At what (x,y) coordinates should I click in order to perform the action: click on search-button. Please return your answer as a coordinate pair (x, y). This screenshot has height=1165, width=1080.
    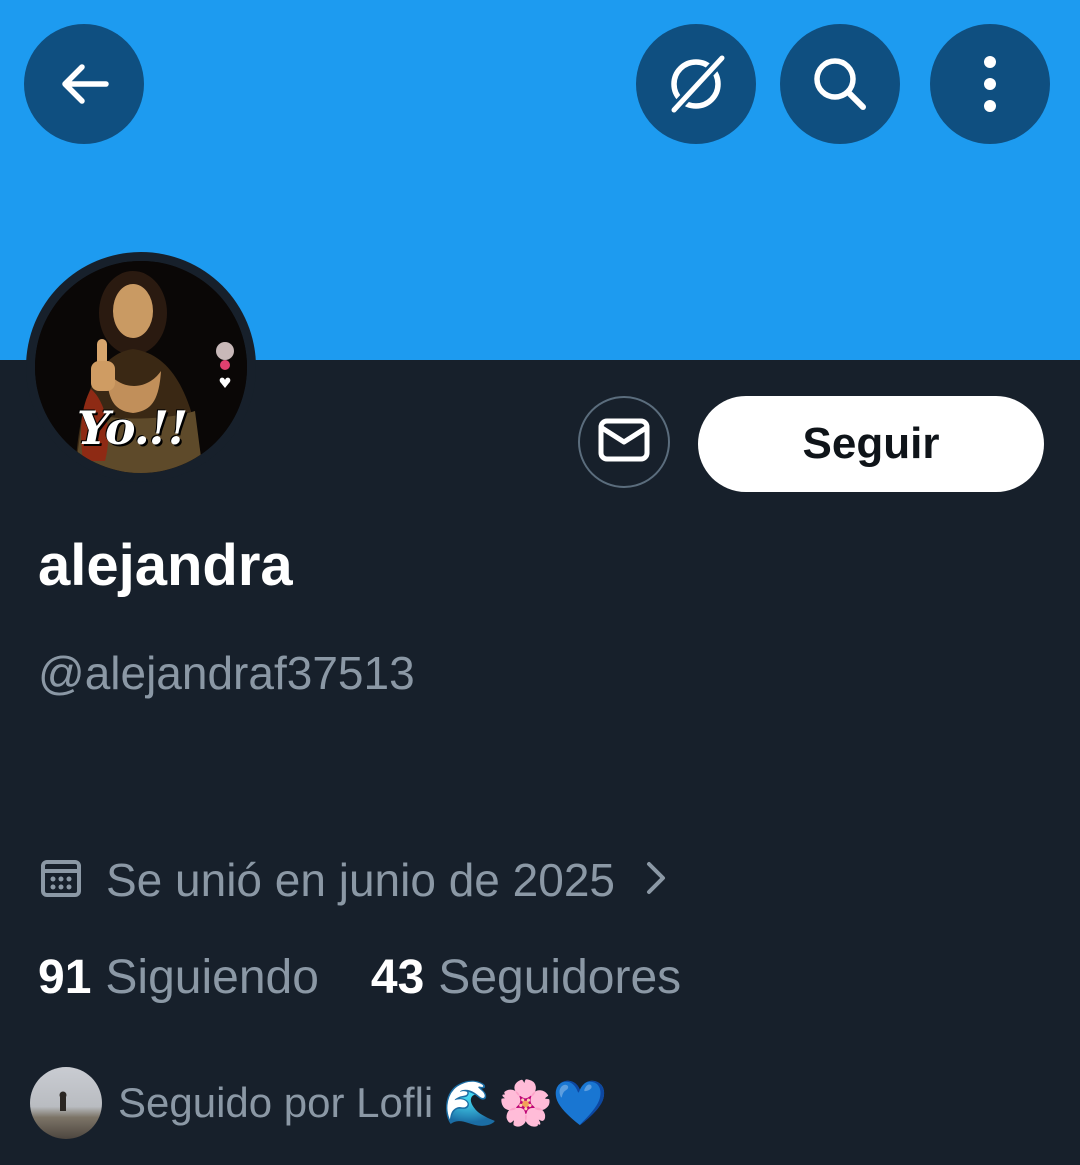
    Looking at the image, I should click on (840, 84).